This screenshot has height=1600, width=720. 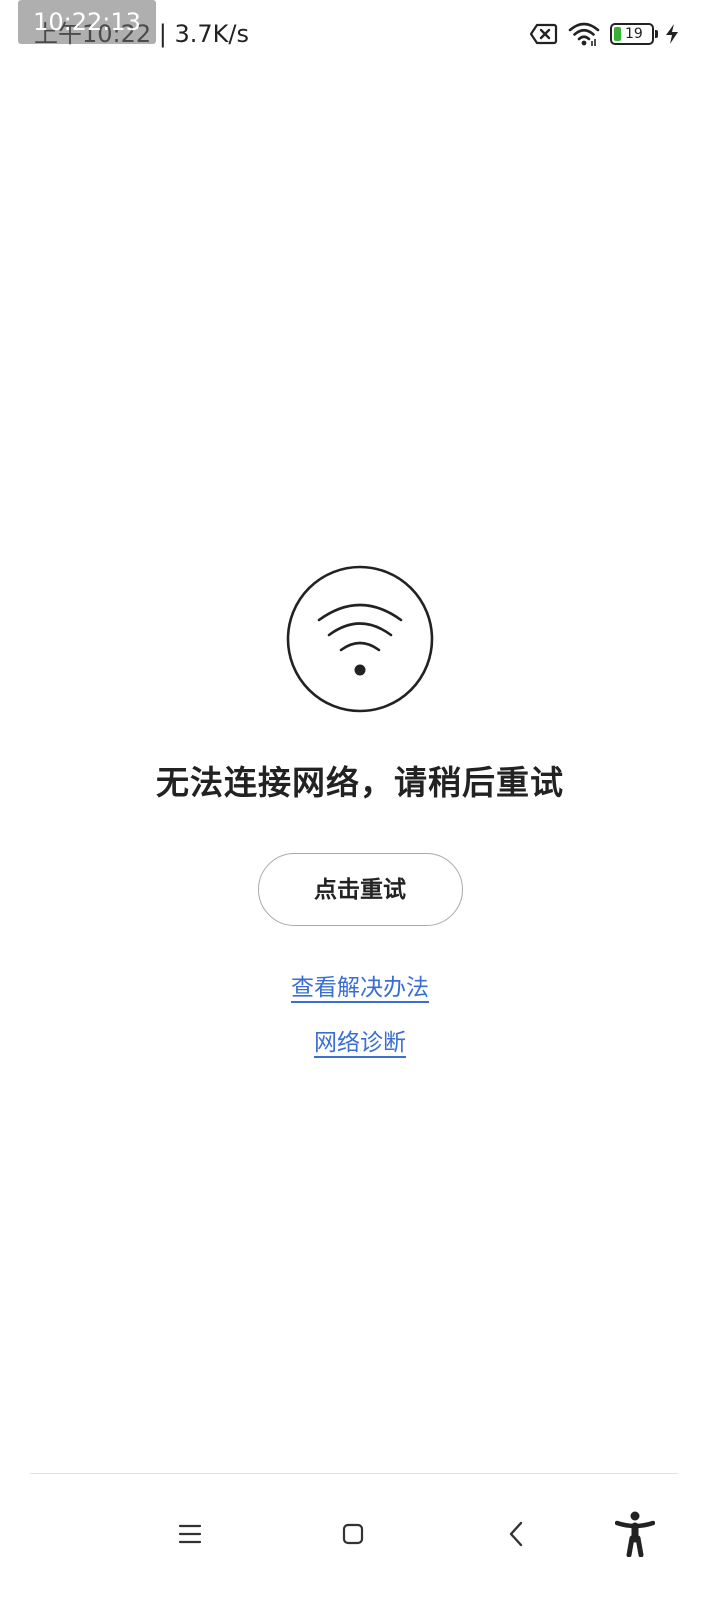 What do you see at coordinates (360, 1043) in the screenshot?
I see `network-diagnosis-link: 网络诊断` at bounding box center [360, 1043].